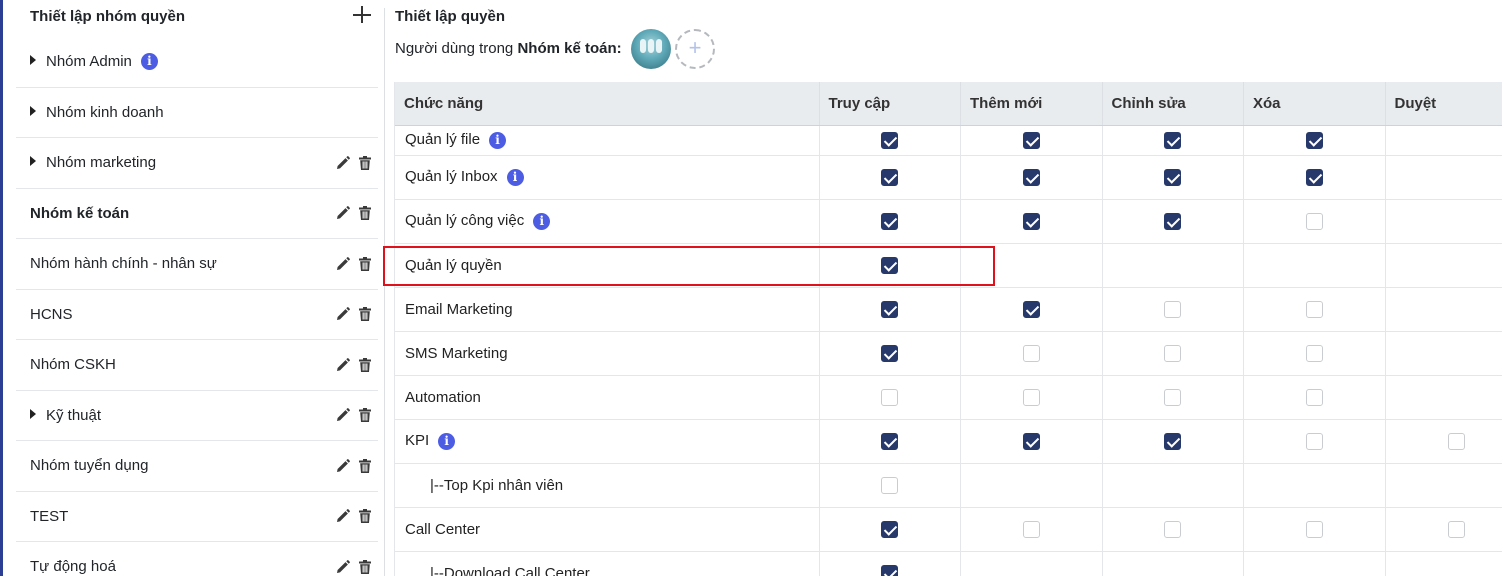  What do you see at coordinates (695, 49) in the screenshot?
I see `add-user-button: +` at bounding box center [695, 49].